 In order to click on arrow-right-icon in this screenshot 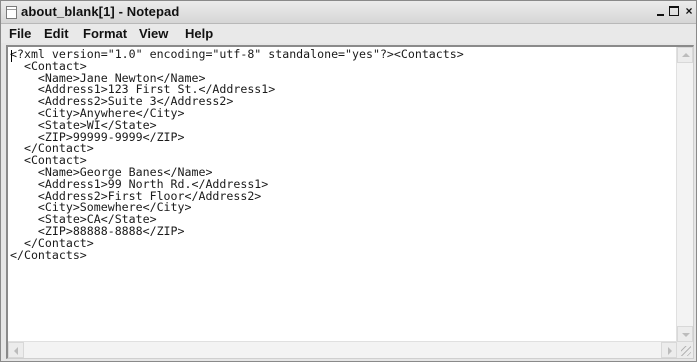, I will do `click(670, 351)`.